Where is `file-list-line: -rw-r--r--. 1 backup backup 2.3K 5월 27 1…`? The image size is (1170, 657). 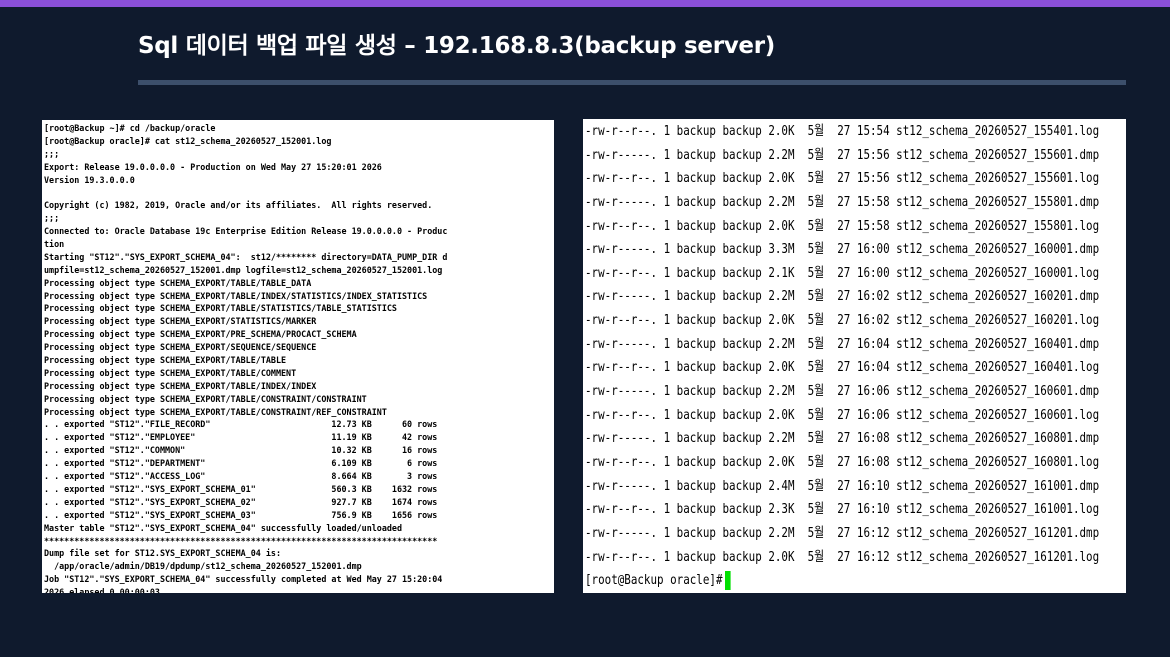
file-list-line: -rw-r--r--. 1 backup backup 2.3K 5월 27 1… is located at coordinates (842, 509).